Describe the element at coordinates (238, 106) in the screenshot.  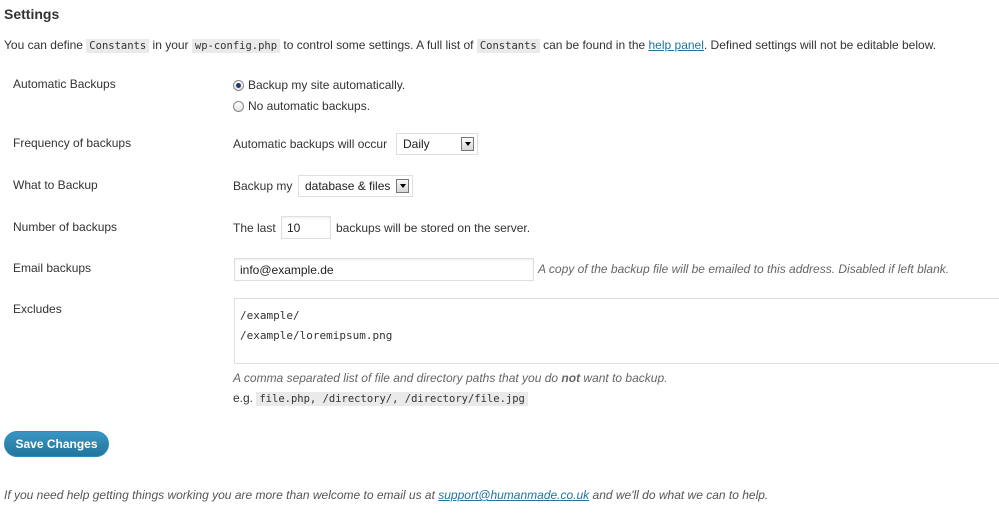
I see `radio-button` at that location.